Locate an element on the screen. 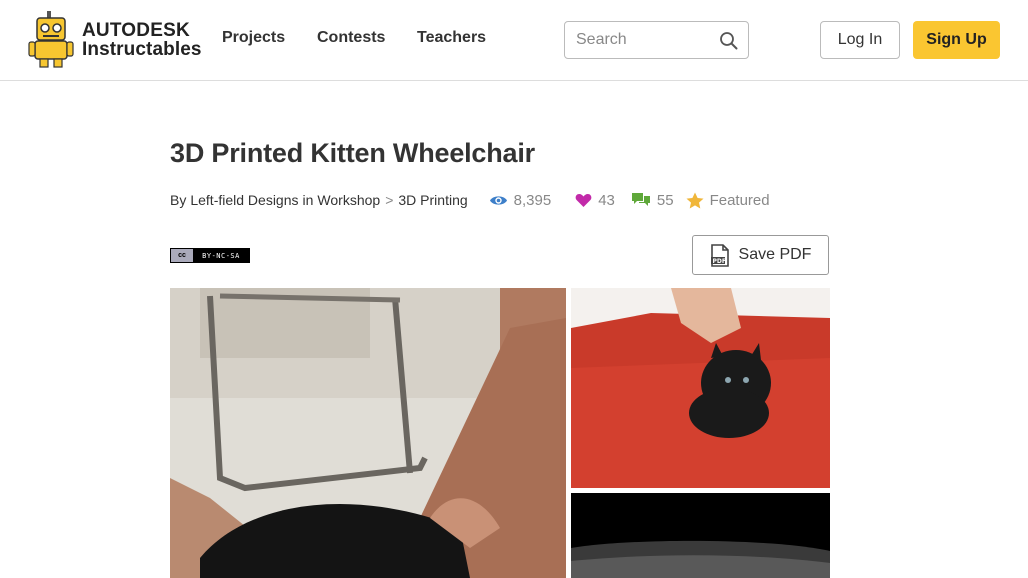 The width and height of the screenshot is (1028, 578). license-badge: cc BY-NC-SA is located at coordinates (210, 255).